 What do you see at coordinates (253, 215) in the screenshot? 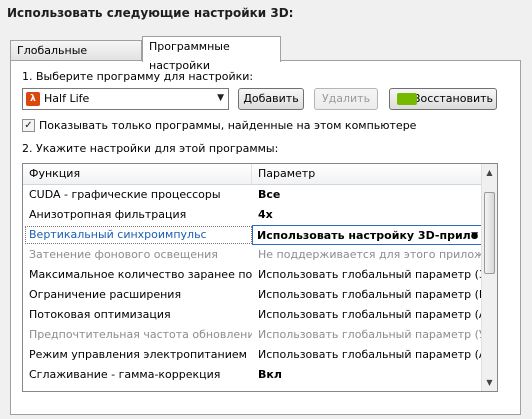
I see `table-row: Анизотропная фильтрация 4x` at bounding box center [253, 215].